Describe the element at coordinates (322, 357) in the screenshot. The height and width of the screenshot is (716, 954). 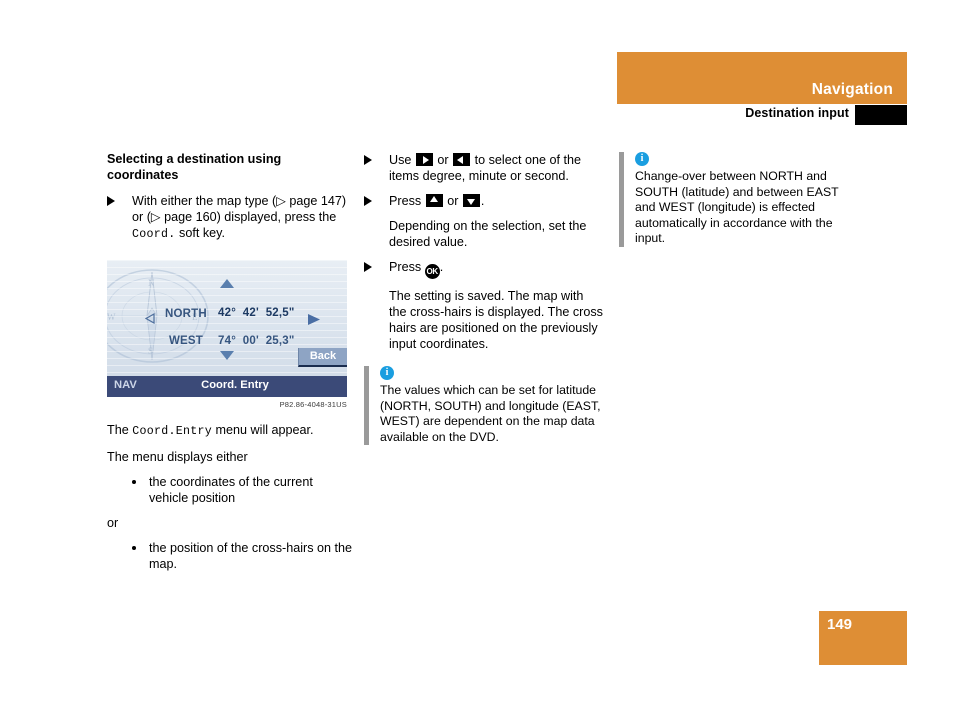
I see `back-soft-key: Back` at that location.